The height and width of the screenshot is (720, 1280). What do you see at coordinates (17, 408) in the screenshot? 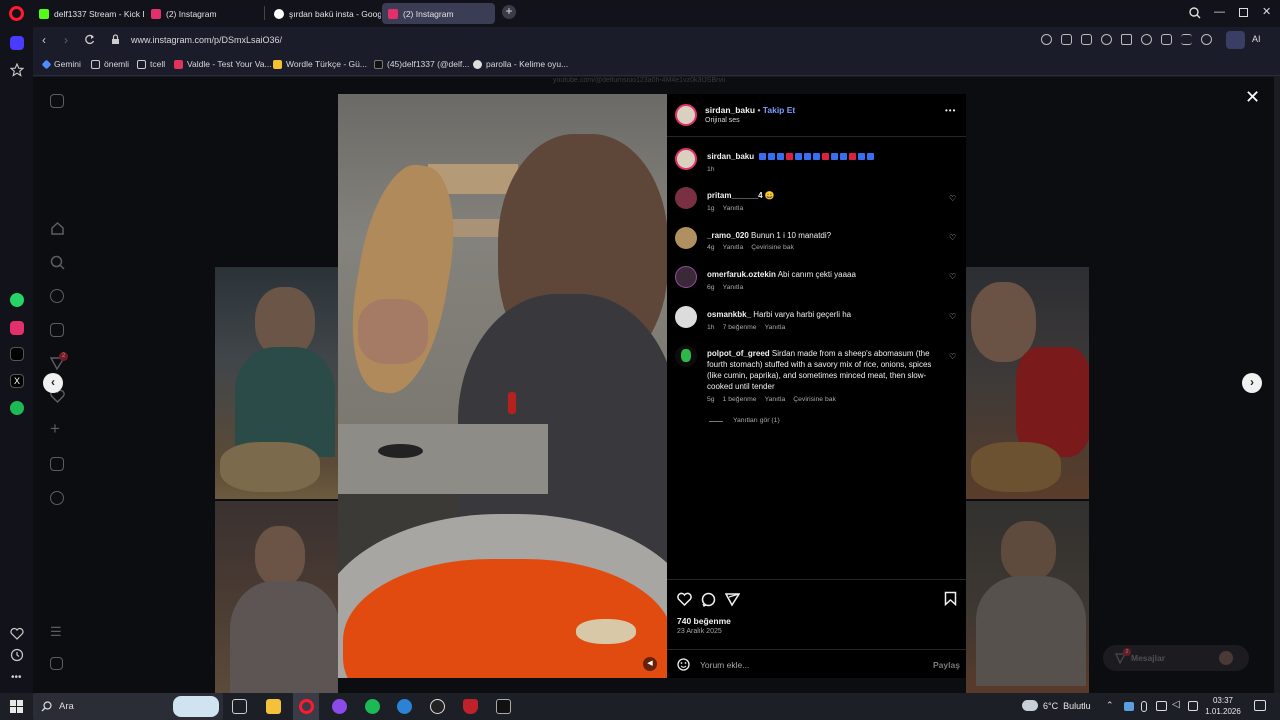
I see `spotify-icon` at bounding box center [17, 408].